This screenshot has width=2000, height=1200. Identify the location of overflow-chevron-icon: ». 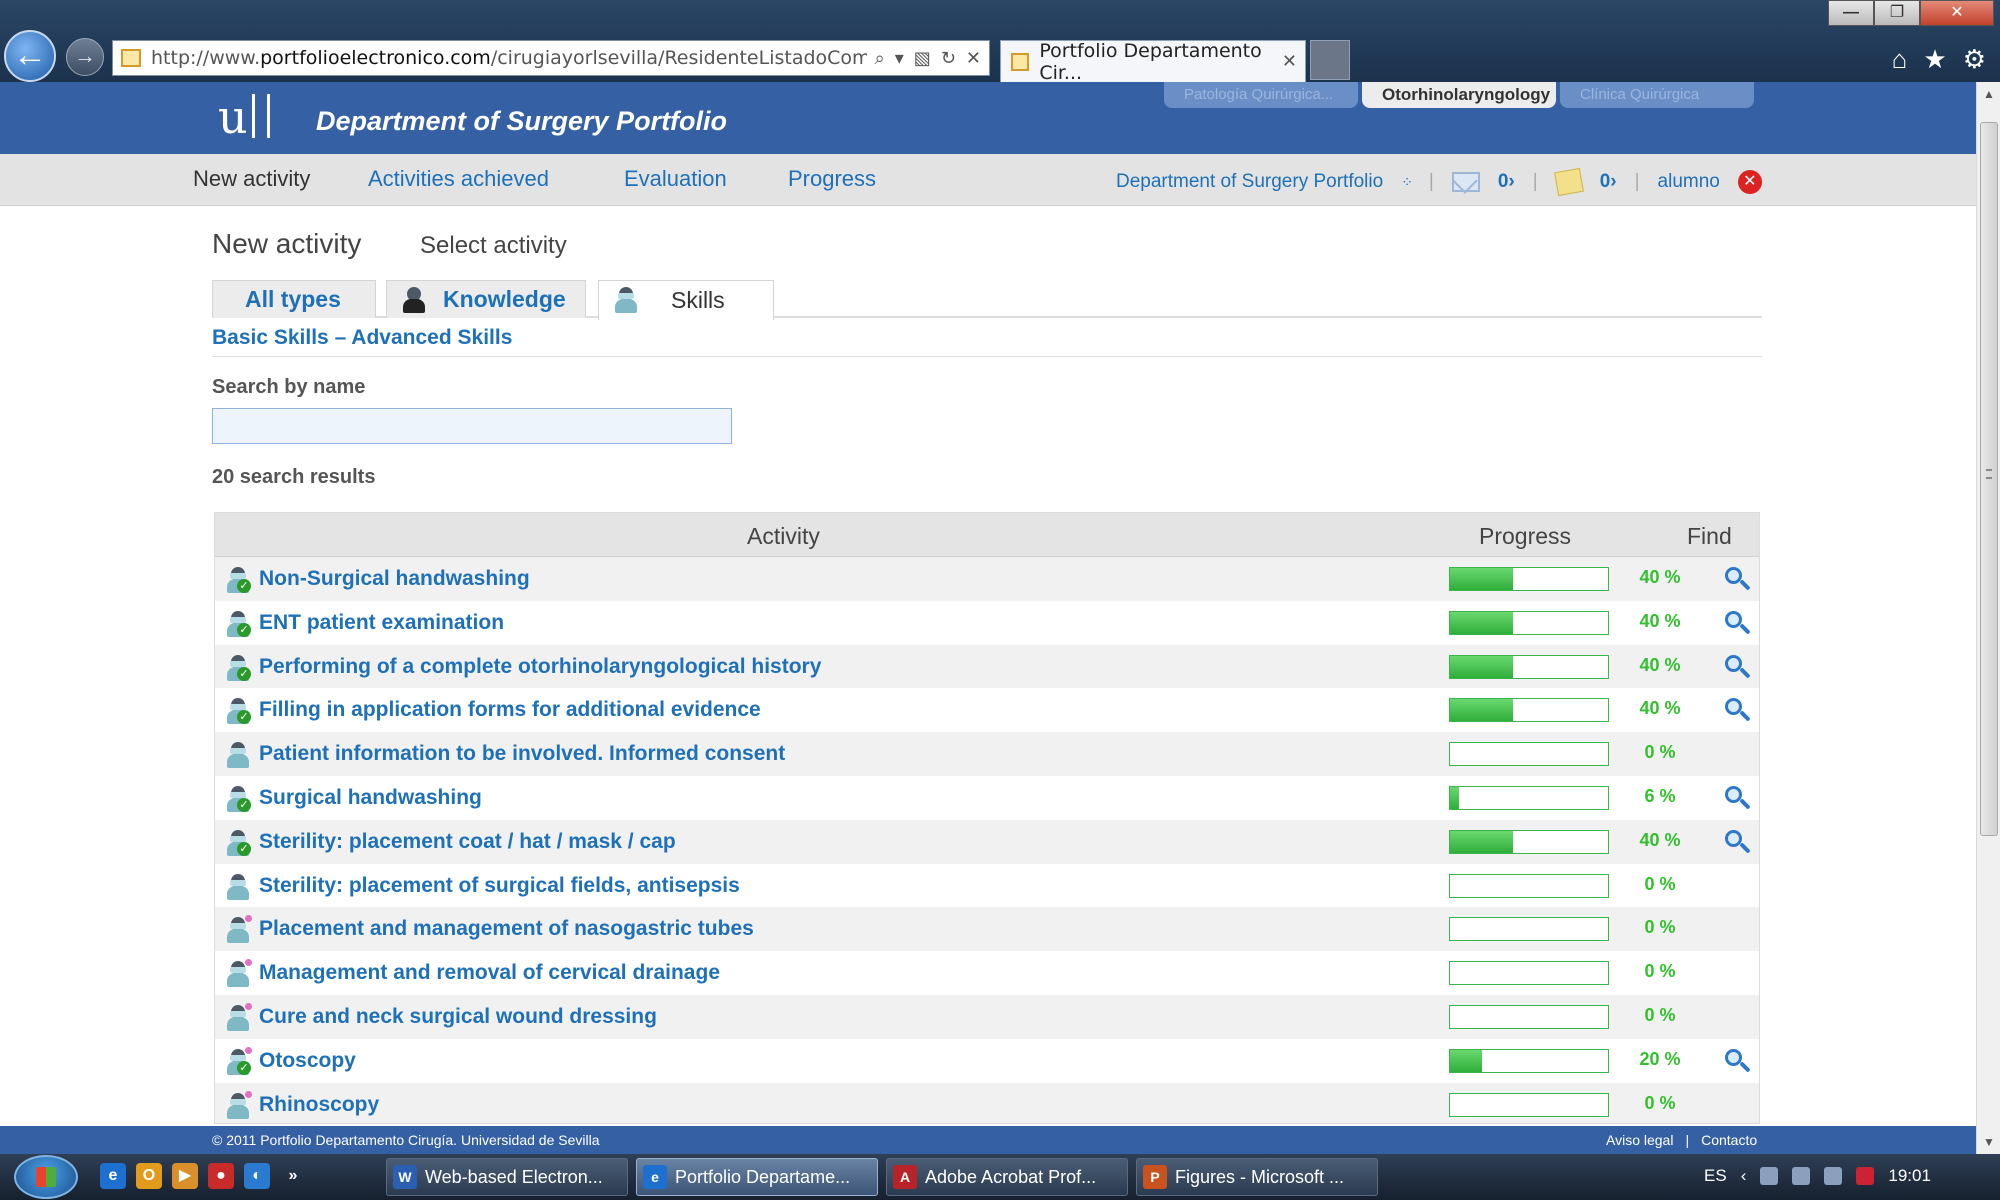
(293, 1176).